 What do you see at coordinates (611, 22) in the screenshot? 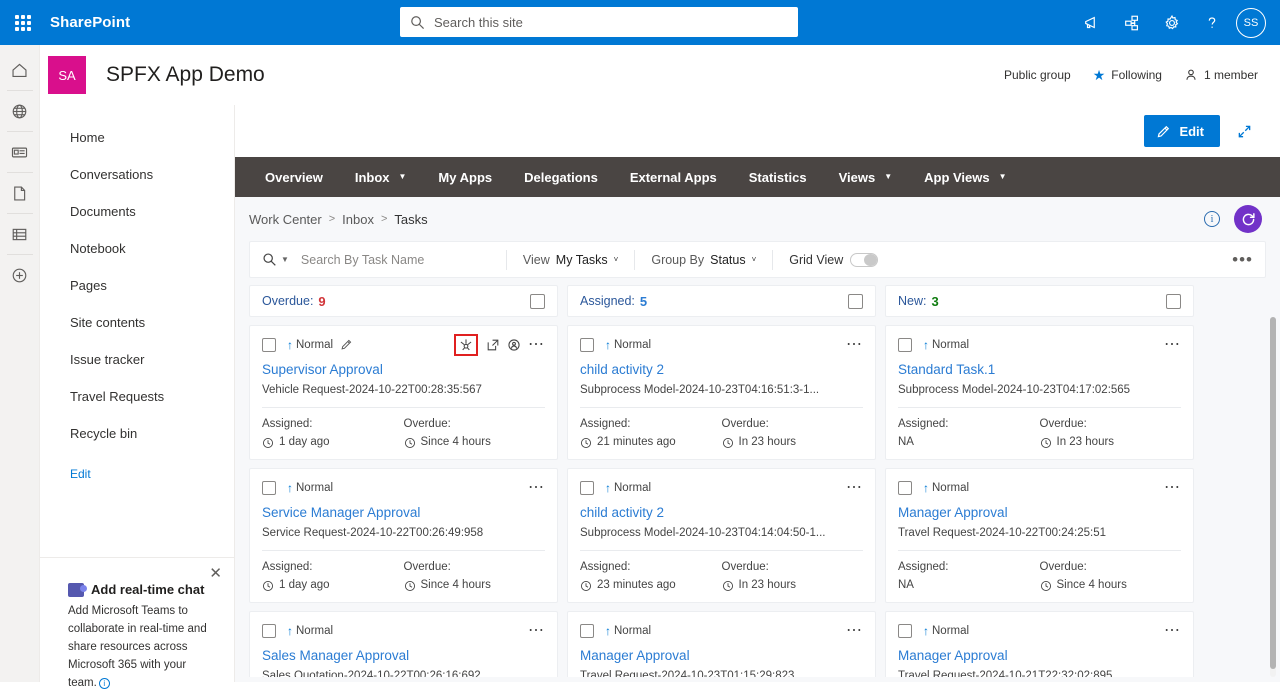
I see `suite-search-input` at bounding box center [611, 22].